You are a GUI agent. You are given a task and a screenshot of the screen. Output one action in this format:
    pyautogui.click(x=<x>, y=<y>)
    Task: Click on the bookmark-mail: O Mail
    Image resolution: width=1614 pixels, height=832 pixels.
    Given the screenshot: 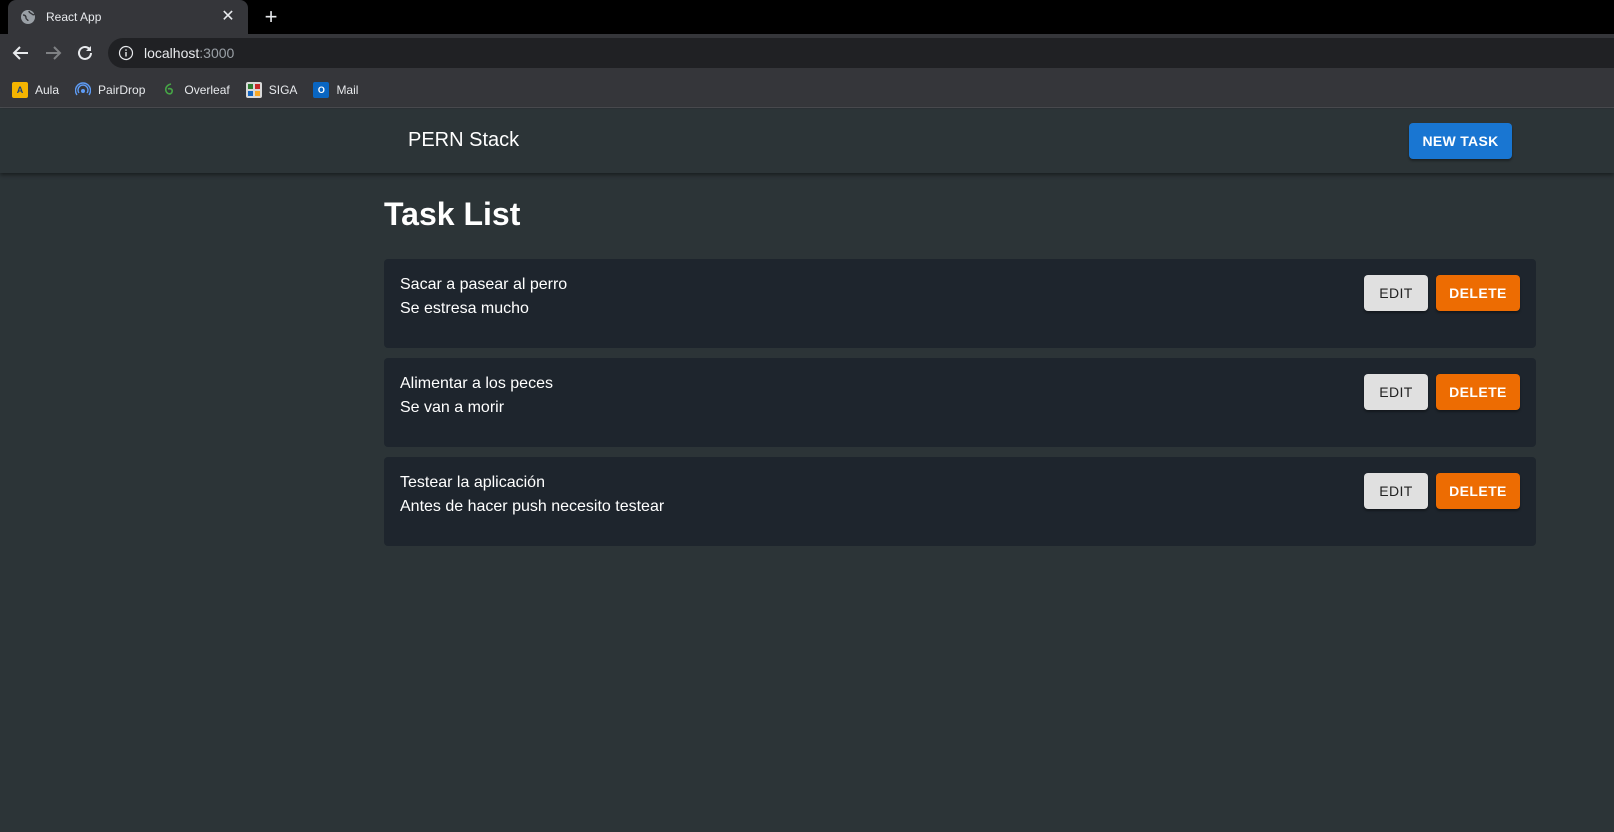 What is the action you would take?
    pyautogui.click(x=336, y=89)
    